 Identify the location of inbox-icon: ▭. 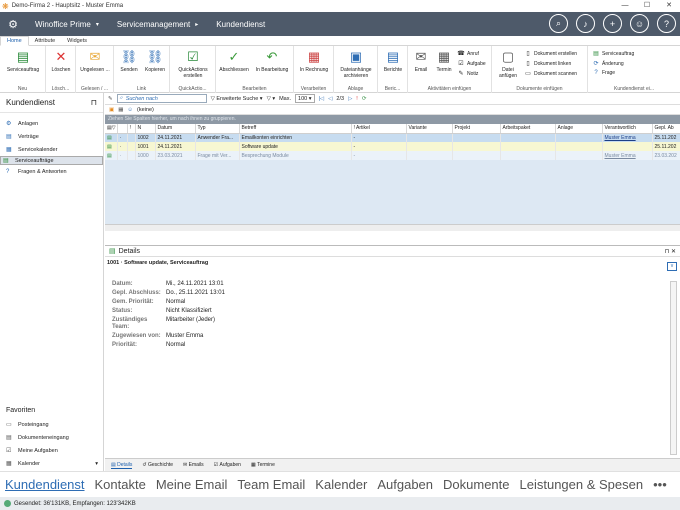
(9, 425).